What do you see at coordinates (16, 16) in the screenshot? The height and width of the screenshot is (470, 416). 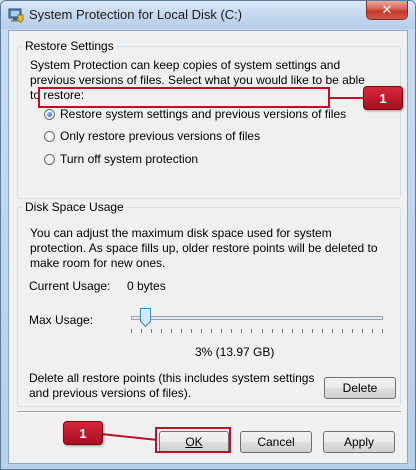 I see `system-protection-icon` at bounding box center [16, 16].